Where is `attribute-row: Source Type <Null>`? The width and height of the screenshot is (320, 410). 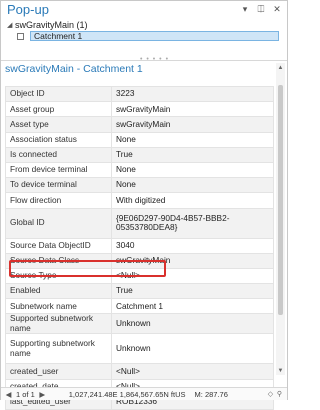
attribute-row: Source Type <Null> is located at coordinates (139, 276).